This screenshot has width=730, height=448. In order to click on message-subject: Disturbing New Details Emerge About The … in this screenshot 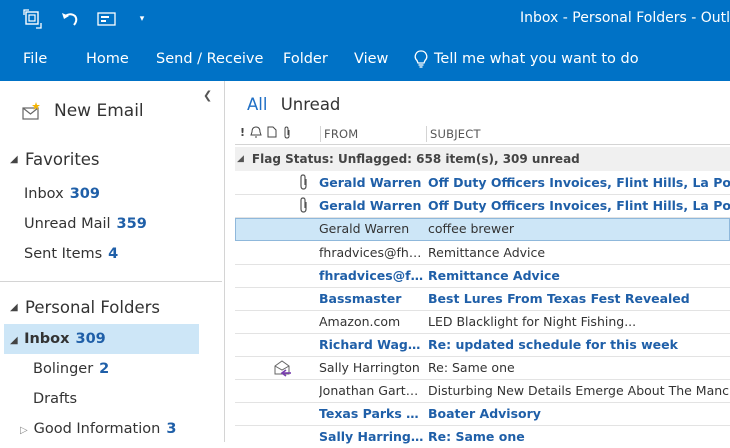, I will do `click(579, 390)`.